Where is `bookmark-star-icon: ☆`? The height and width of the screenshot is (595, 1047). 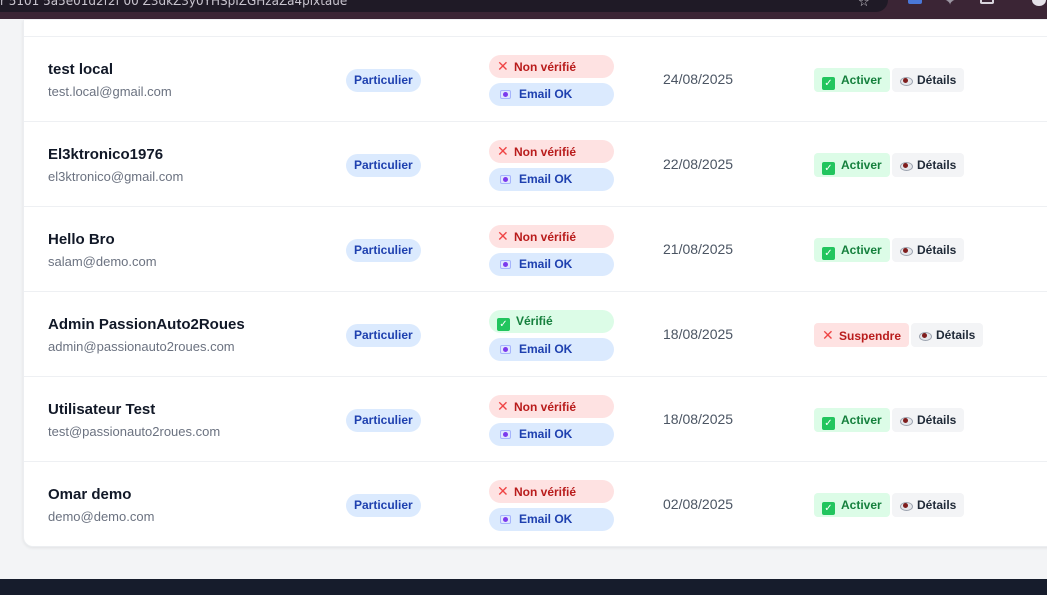
bookmark-star-icon: ☆ is located at coordinates (864, 5).